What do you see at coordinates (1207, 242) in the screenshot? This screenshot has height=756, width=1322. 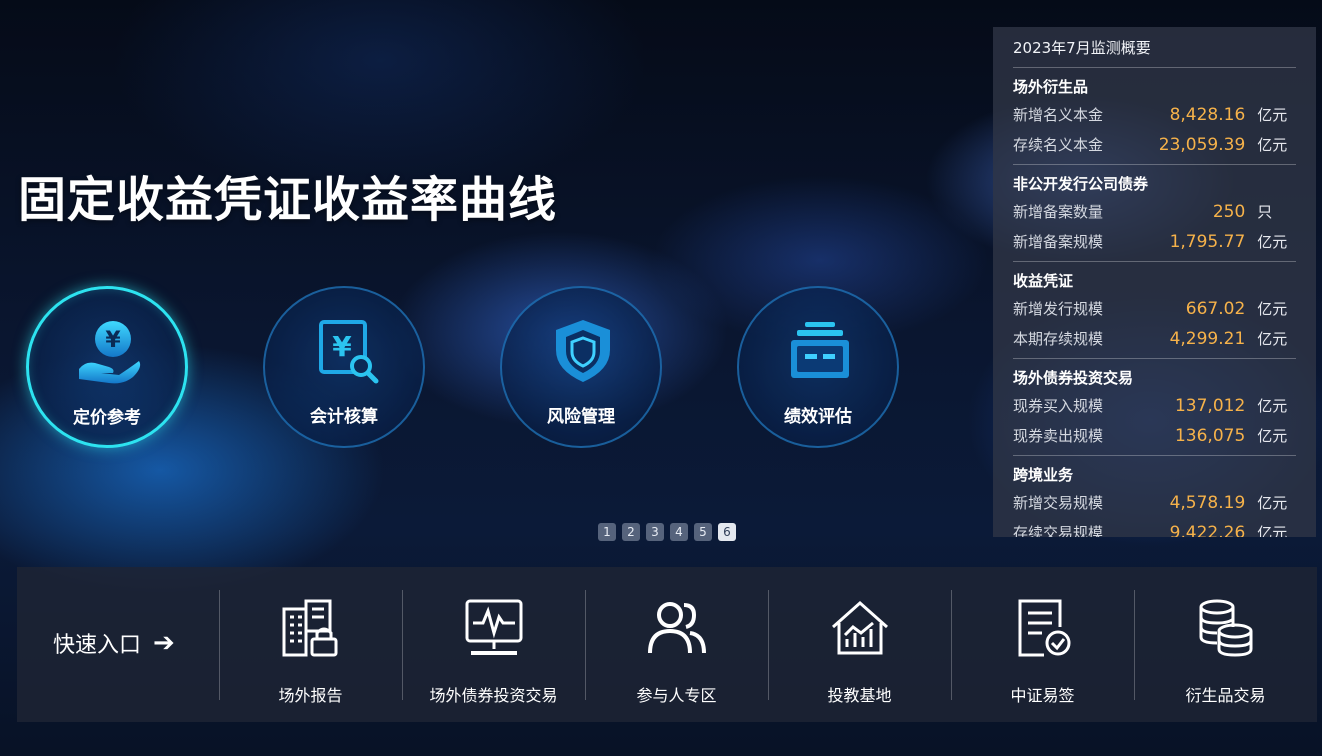 I see `row-value: 1,795.77` at bounding box center [1207, 242].